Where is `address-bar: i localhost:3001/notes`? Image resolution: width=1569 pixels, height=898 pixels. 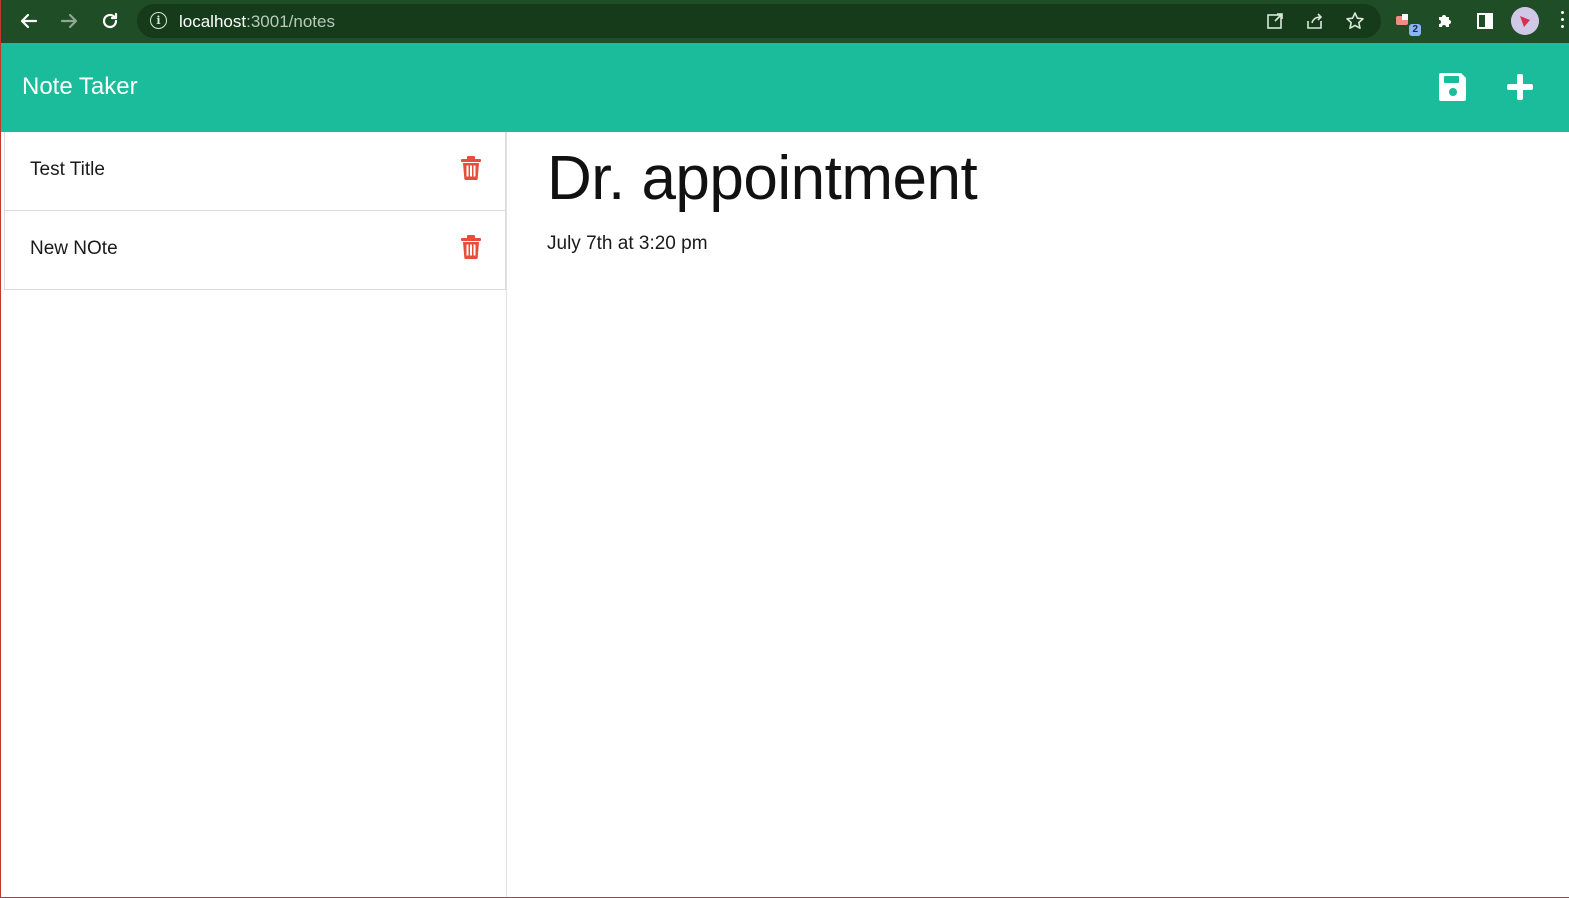
address-bar: i localhost:3001/notes is located at coordinates (759, 21).